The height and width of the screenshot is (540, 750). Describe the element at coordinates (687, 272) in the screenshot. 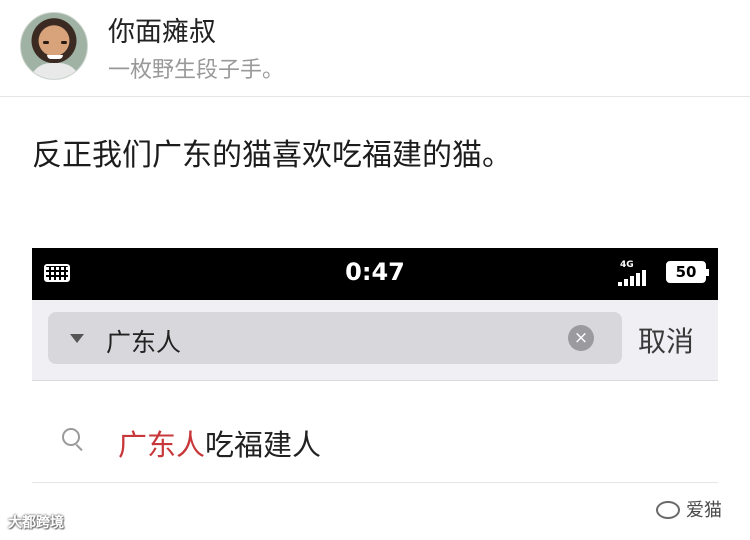

I see `battery-icon: 50` at that location.